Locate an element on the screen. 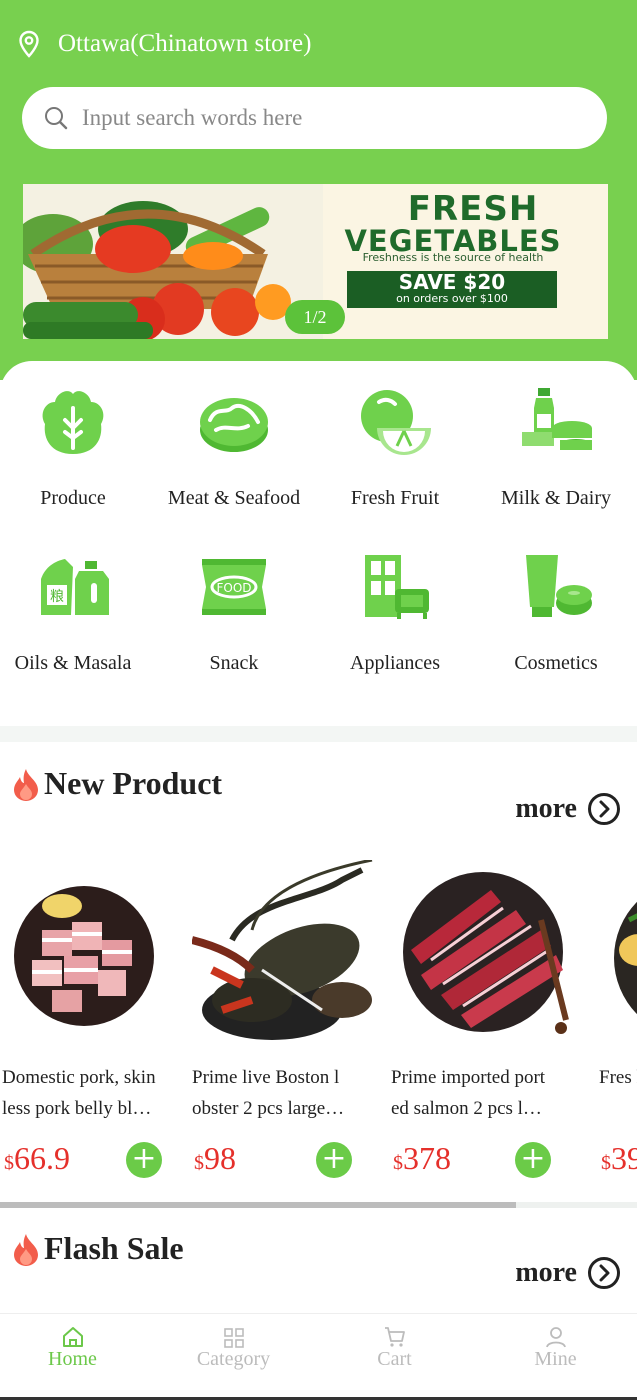 Image resolution: width=637 pixels, height=1400 pixels. tab-cart: Cart is located at coordinates (394, 1342).